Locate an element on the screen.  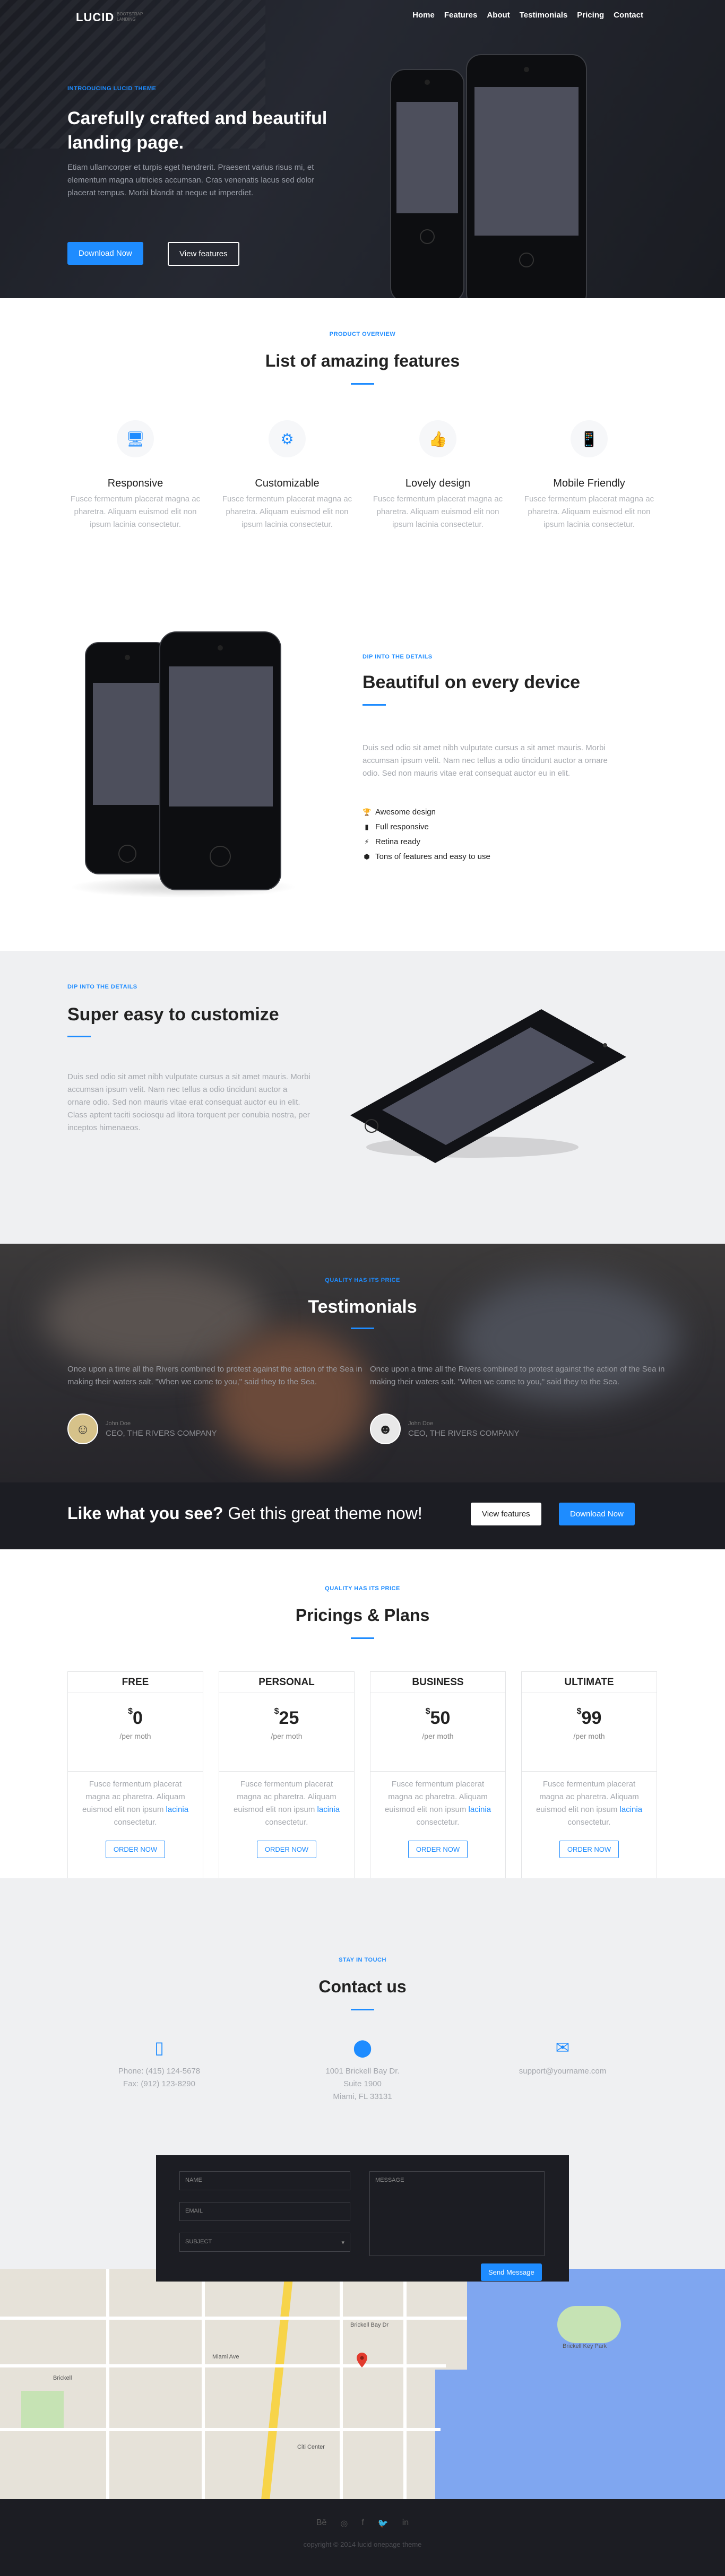
list-item-label: Full responsive is located at coordinates (402, 826).